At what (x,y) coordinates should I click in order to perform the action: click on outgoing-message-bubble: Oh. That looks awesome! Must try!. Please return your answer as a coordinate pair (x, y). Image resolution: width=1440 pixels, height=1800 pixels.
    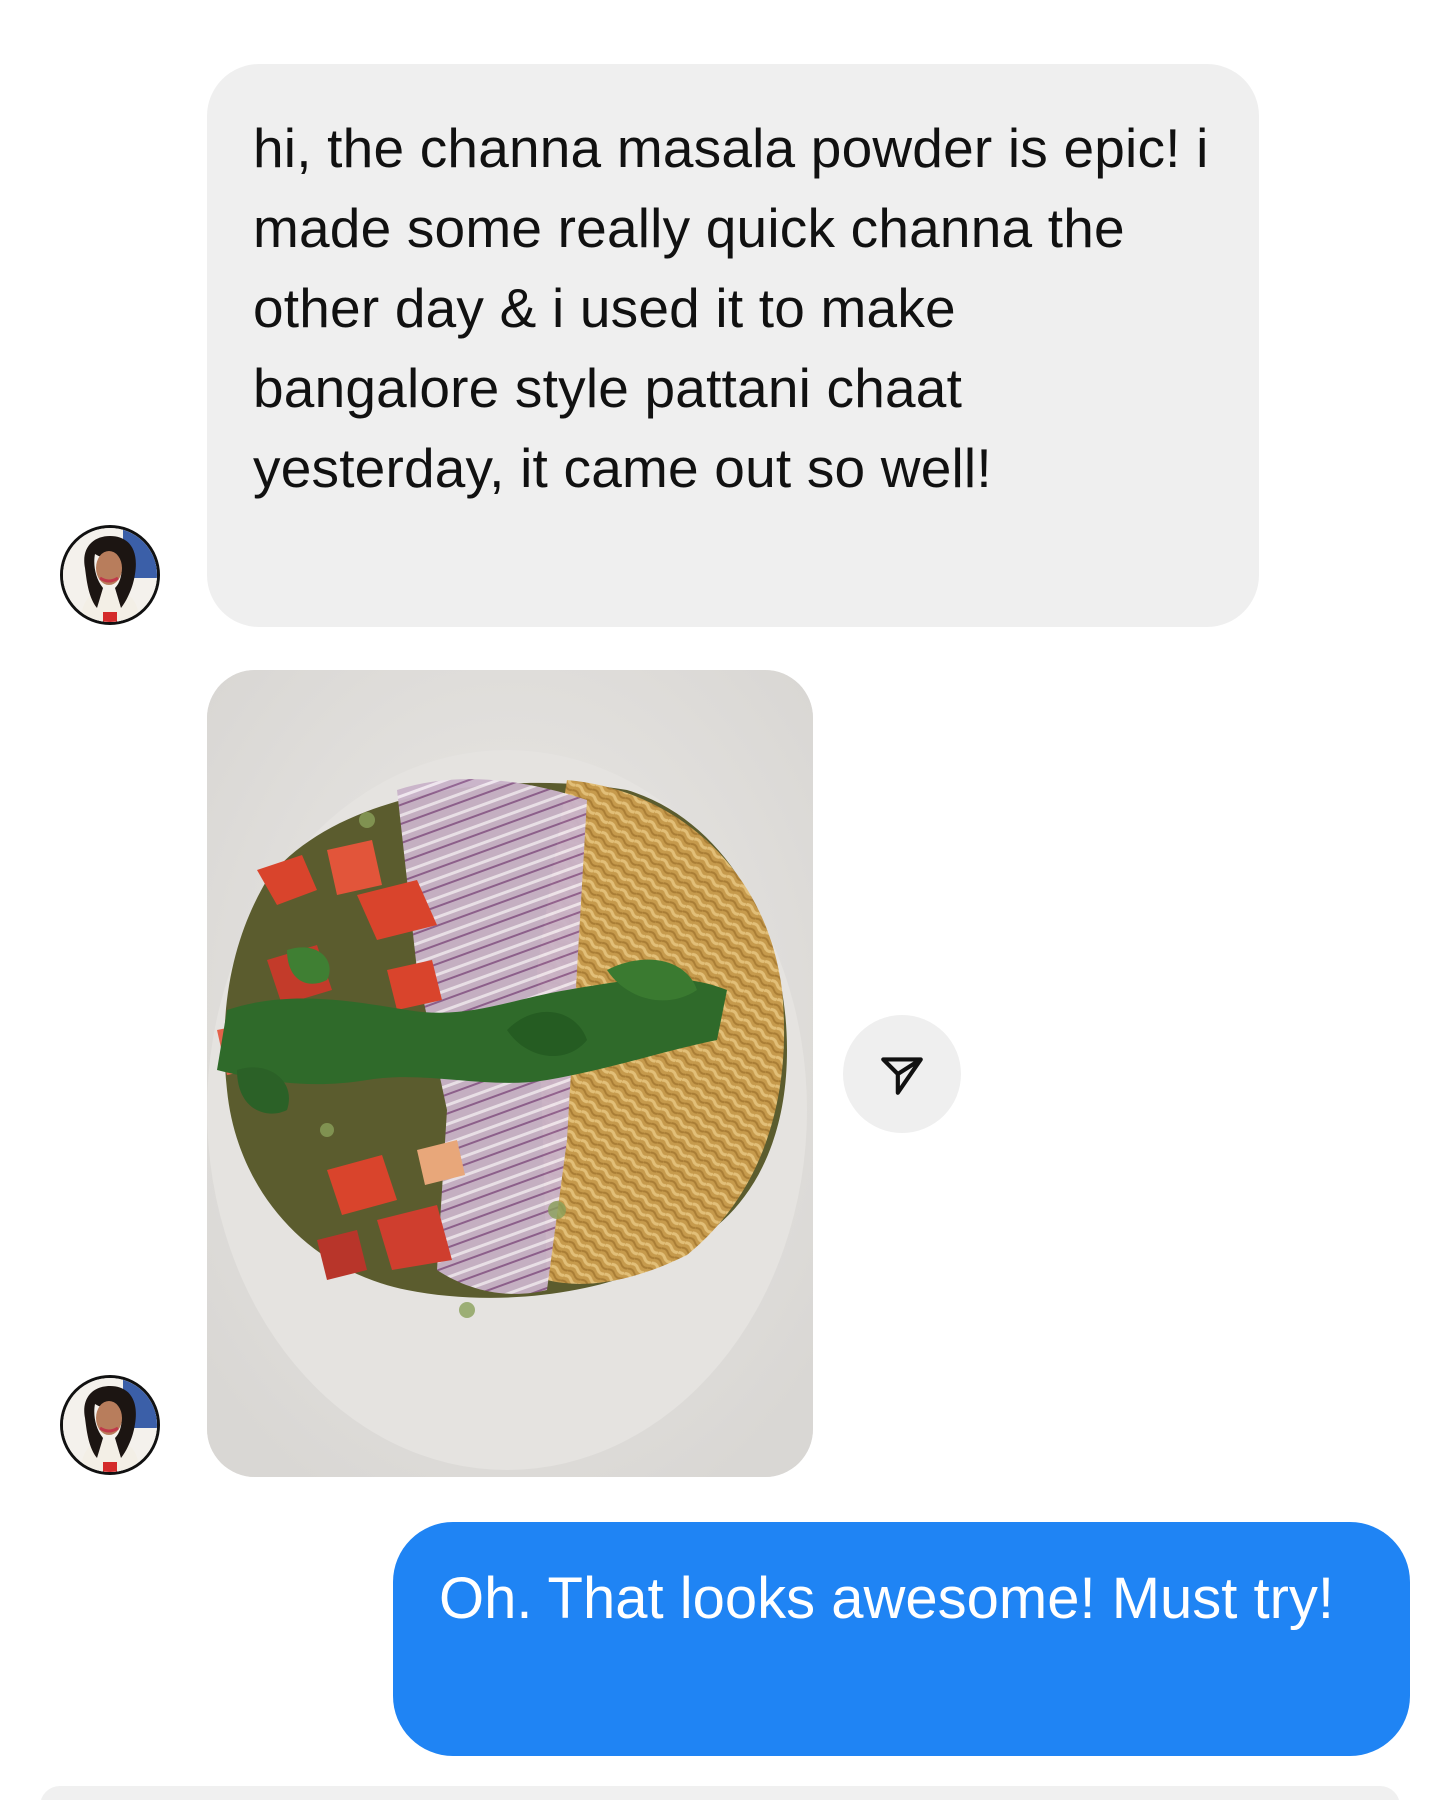
    Looking at the image, I should click on (901, 1639).